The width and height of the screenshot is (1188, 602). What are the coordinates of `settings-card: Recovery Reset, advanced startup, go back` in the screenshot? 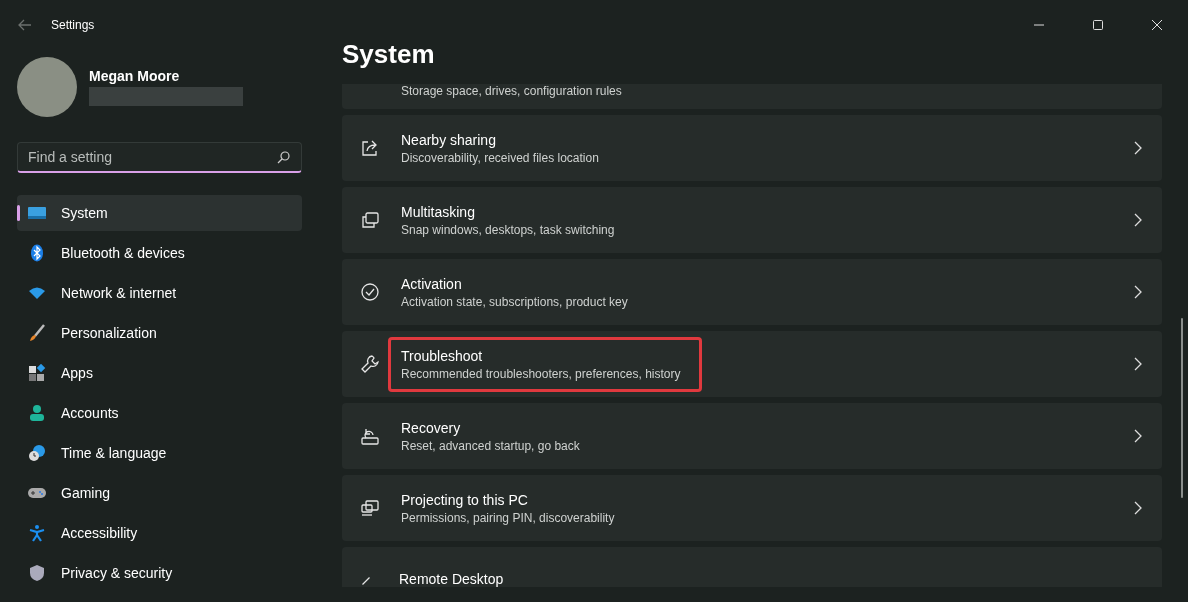 It's located at (752, 436).